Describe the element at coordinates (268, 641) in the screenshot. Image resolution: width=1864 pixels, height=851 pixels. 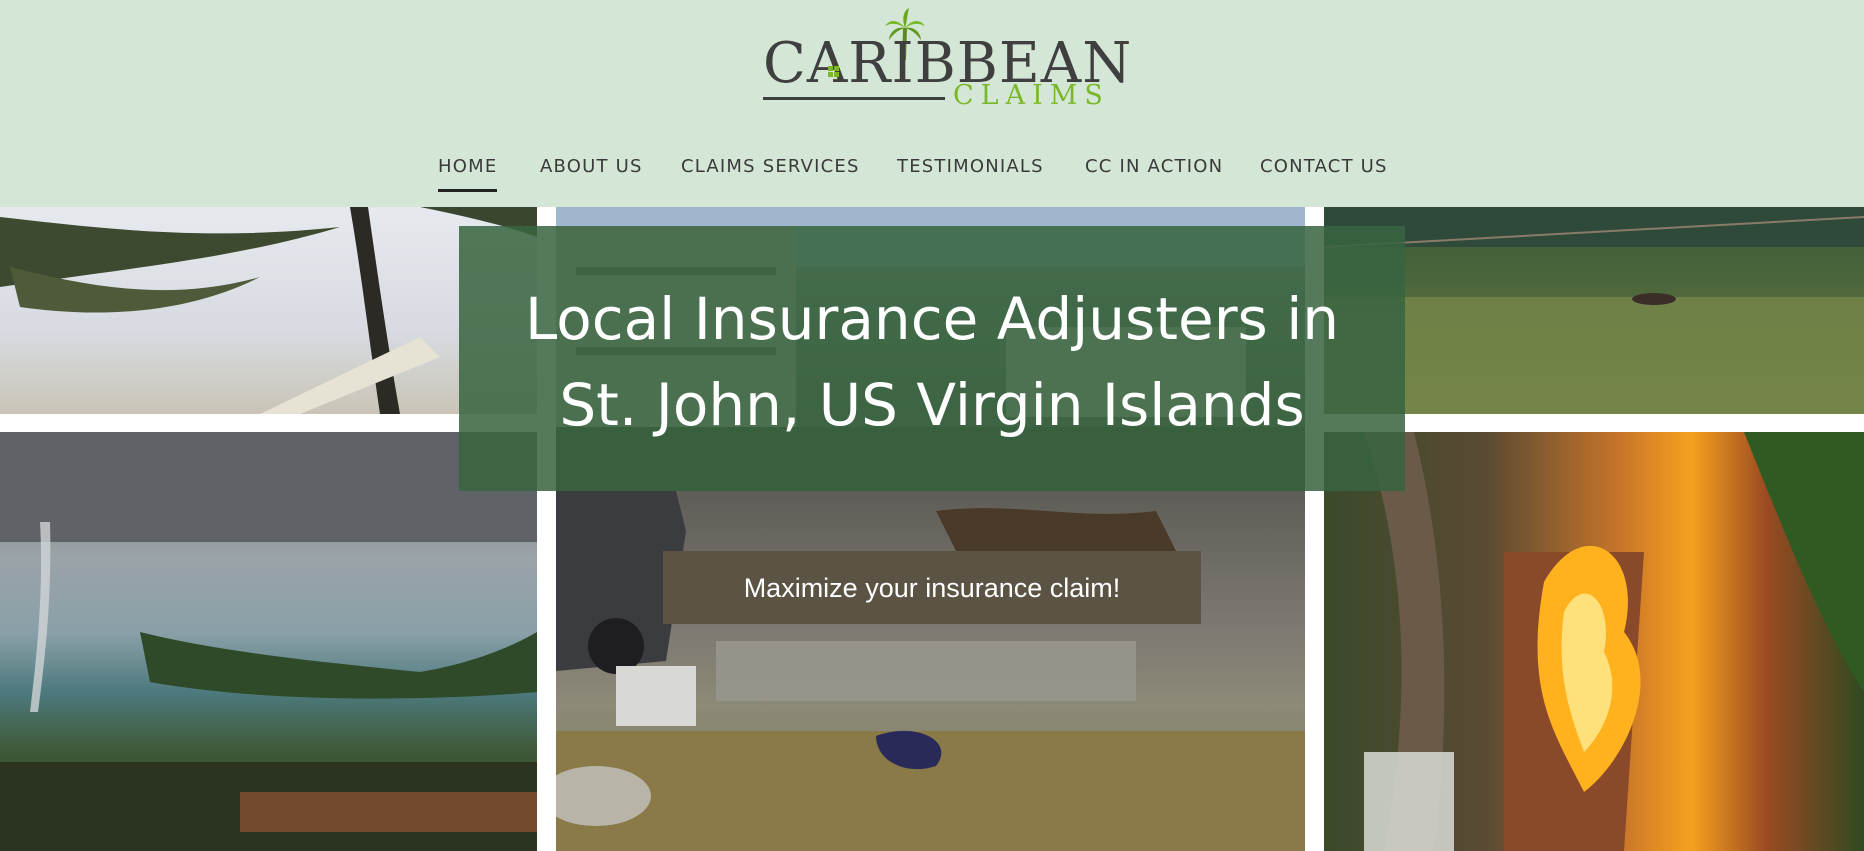
I see `photo-waterspouts-harbor` at that location.